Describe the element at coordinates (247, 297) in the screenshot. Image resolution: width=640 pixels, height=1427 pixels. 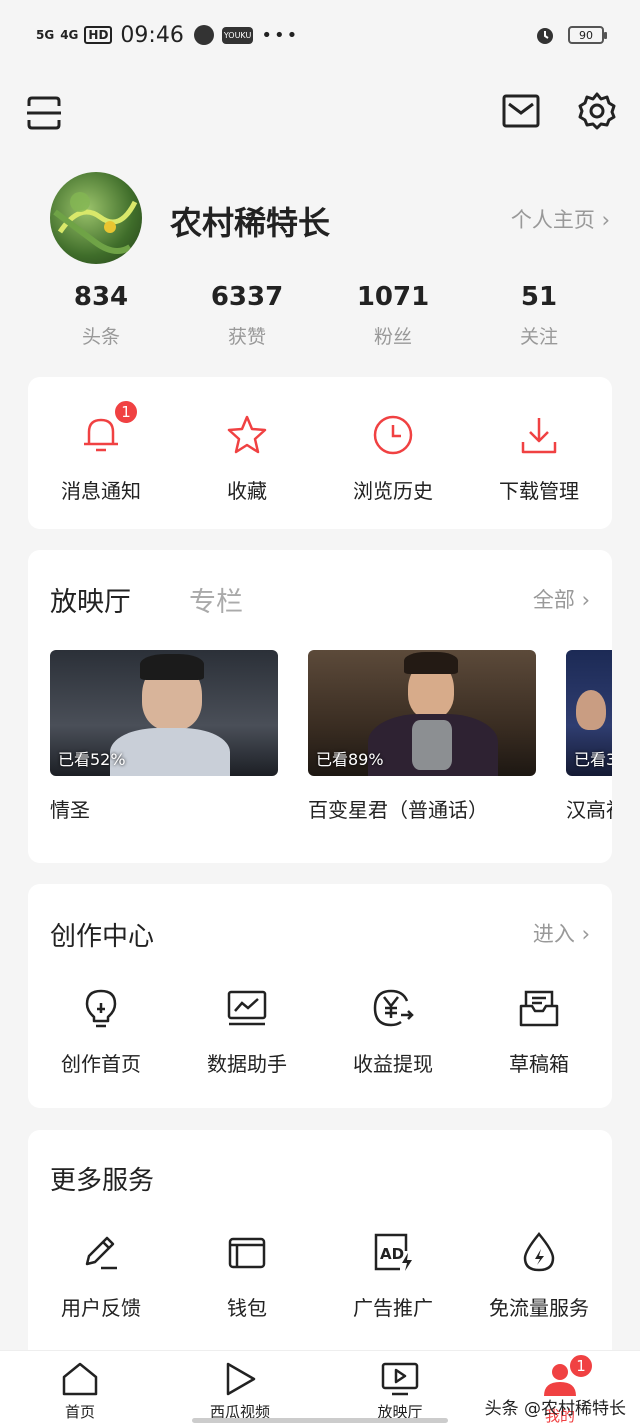
I see `stat-value: 6337` at that location.